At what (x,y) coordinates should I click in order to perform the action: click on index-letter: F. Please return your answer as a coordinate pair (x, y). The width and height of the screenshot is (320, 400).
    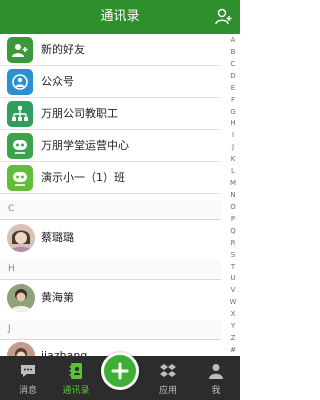
    Looking at the image, I should click on (233, 100).